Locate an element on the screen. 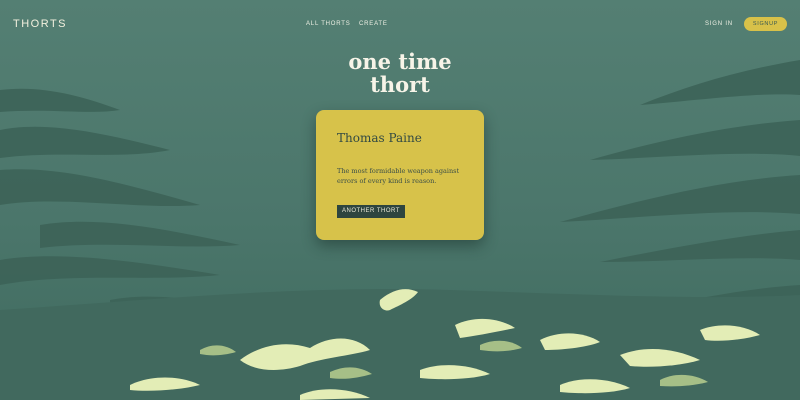 Image resolution: width=800 pixels, height=400 pixels. logo: THORTS is located at coordinates (40, 24).